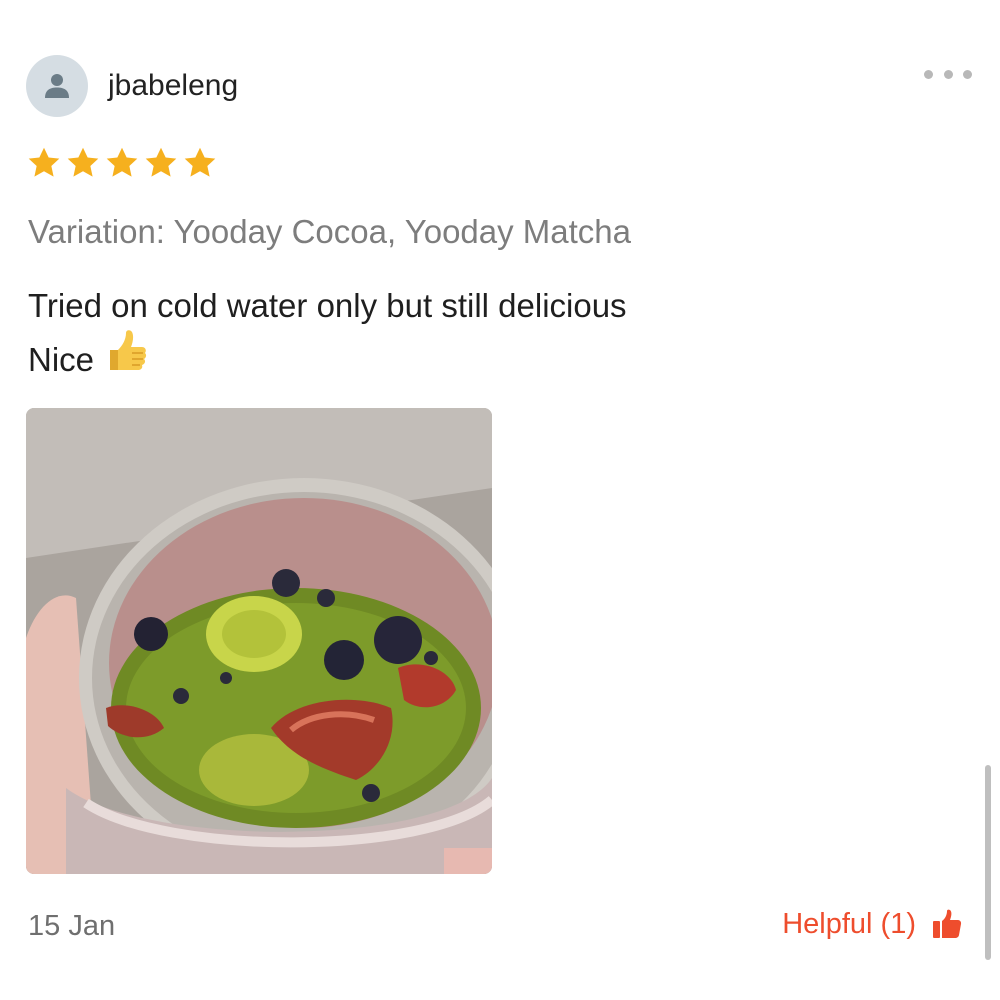 The height and width of the screenshot is (1000, 1000). I want to click on scrollbar, so click(988, 862).